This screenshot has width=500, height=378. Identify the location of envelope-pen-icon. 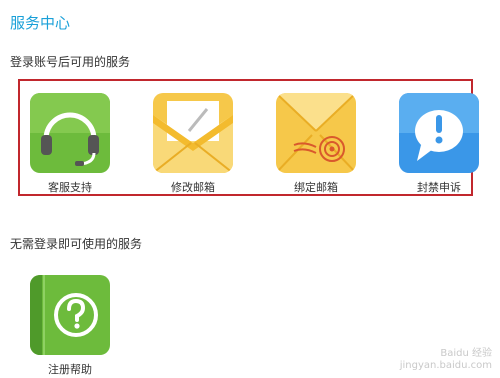
(193, 133).